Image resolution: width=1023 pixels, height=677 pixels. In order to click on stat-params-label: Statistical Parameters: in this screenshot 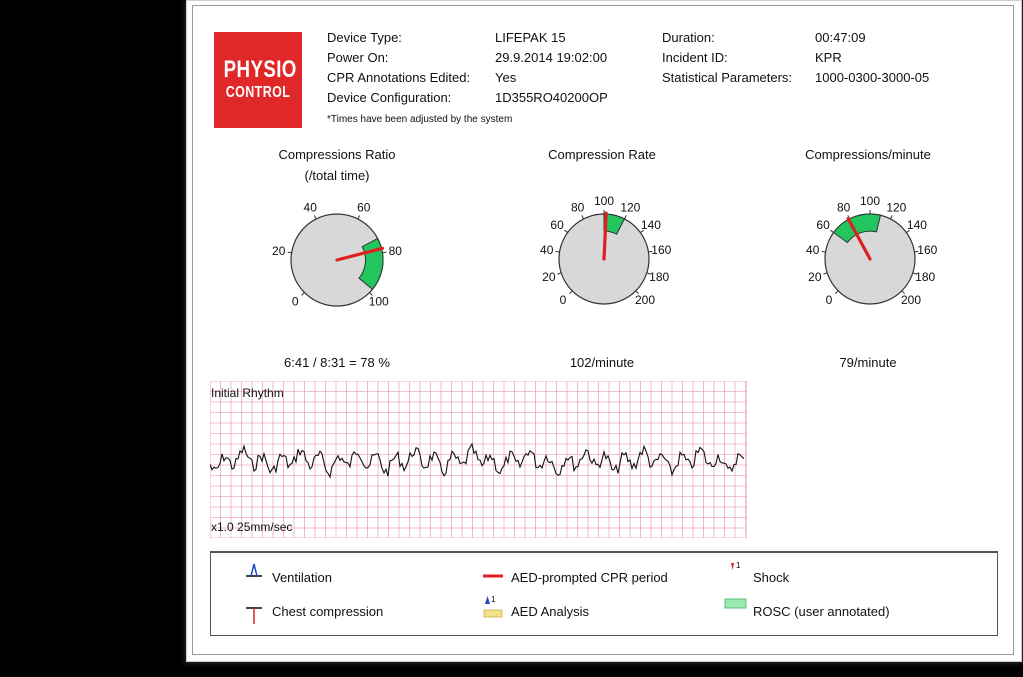, I will do `click(727, 77)`.